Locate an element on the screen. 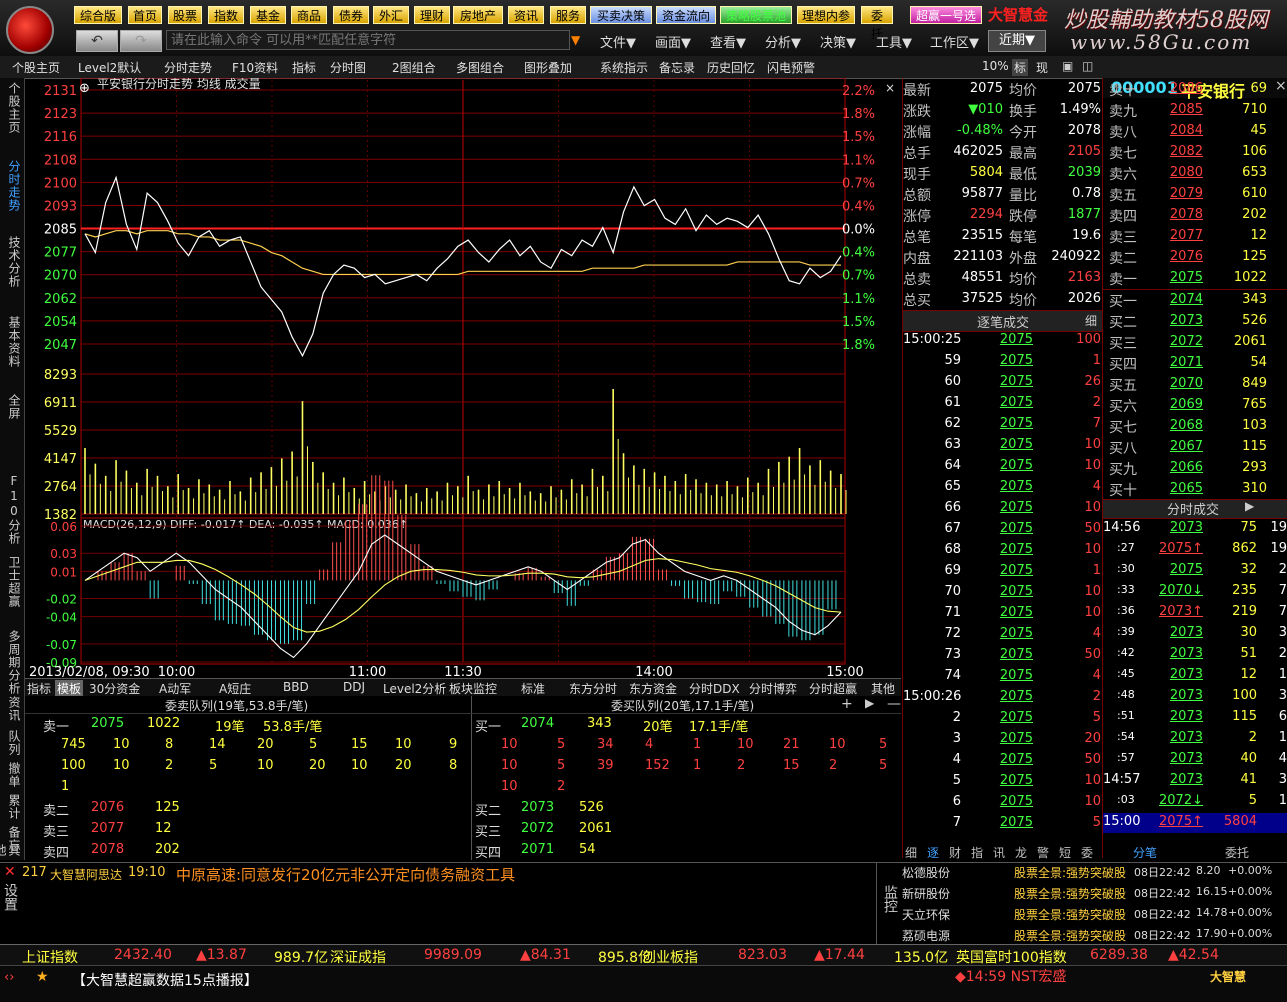 Image resolution: width=1287 pixels, height=1002 pixels. toolbar-item-4: 指标 is located at coordinates (304, 67).